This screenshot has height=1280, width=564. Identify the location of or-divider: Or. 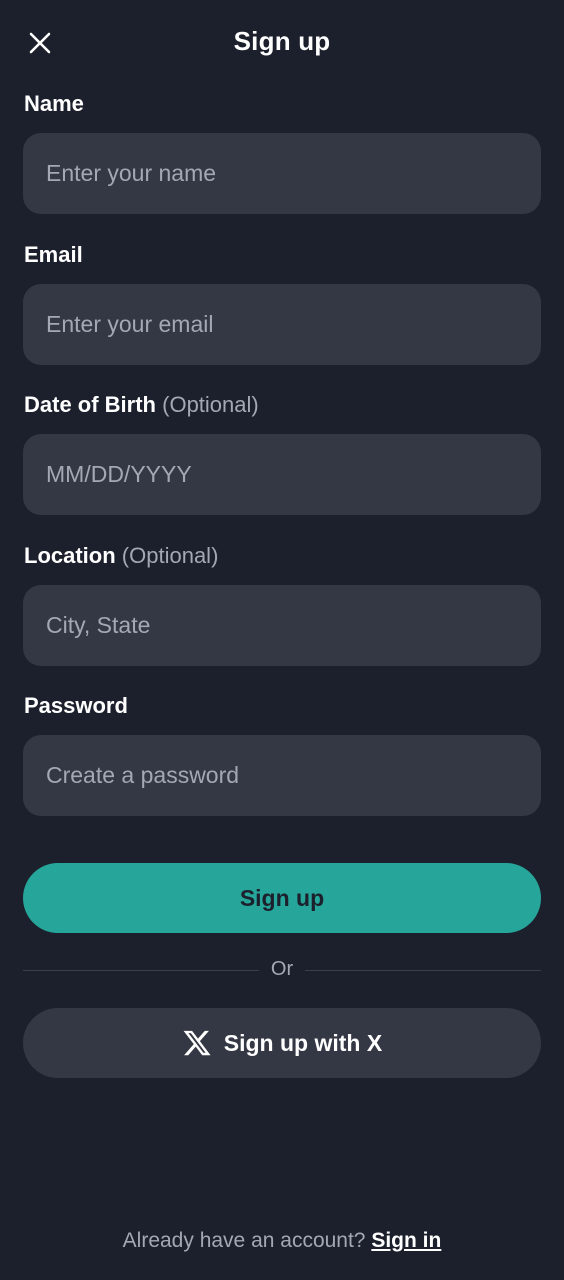
(282, 970).